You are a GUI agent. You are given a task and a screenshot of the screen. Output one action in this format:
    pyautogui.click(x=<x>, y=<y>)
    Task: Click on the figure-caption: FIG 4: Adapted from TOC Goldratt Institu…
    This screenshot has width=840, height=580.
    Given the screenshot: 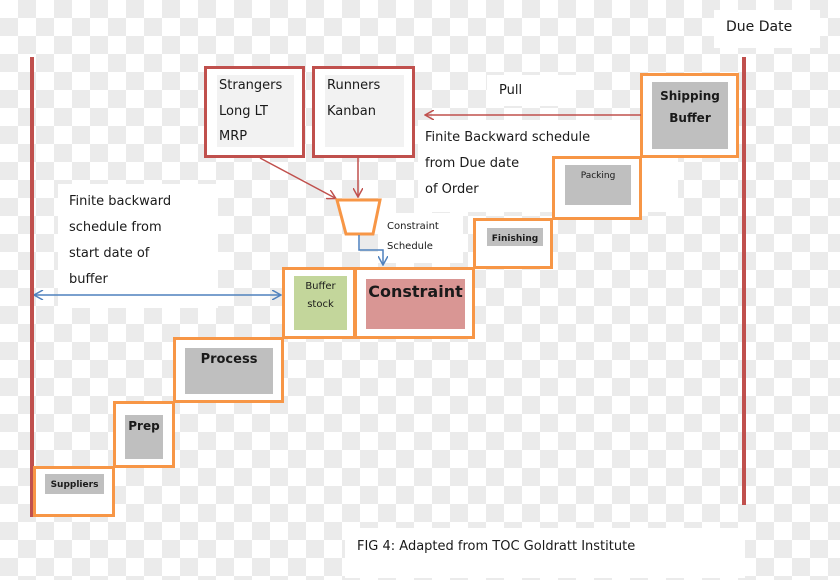 What is the action you would take?
    pyautogui.click(x=496, y=546)
    